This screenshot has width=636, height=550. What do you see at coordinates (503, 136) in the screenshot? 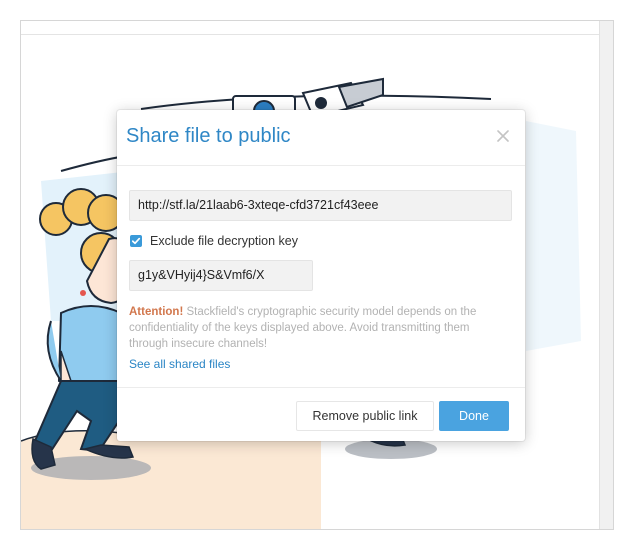
I see `close-icon` at bounding box center [503, 136].